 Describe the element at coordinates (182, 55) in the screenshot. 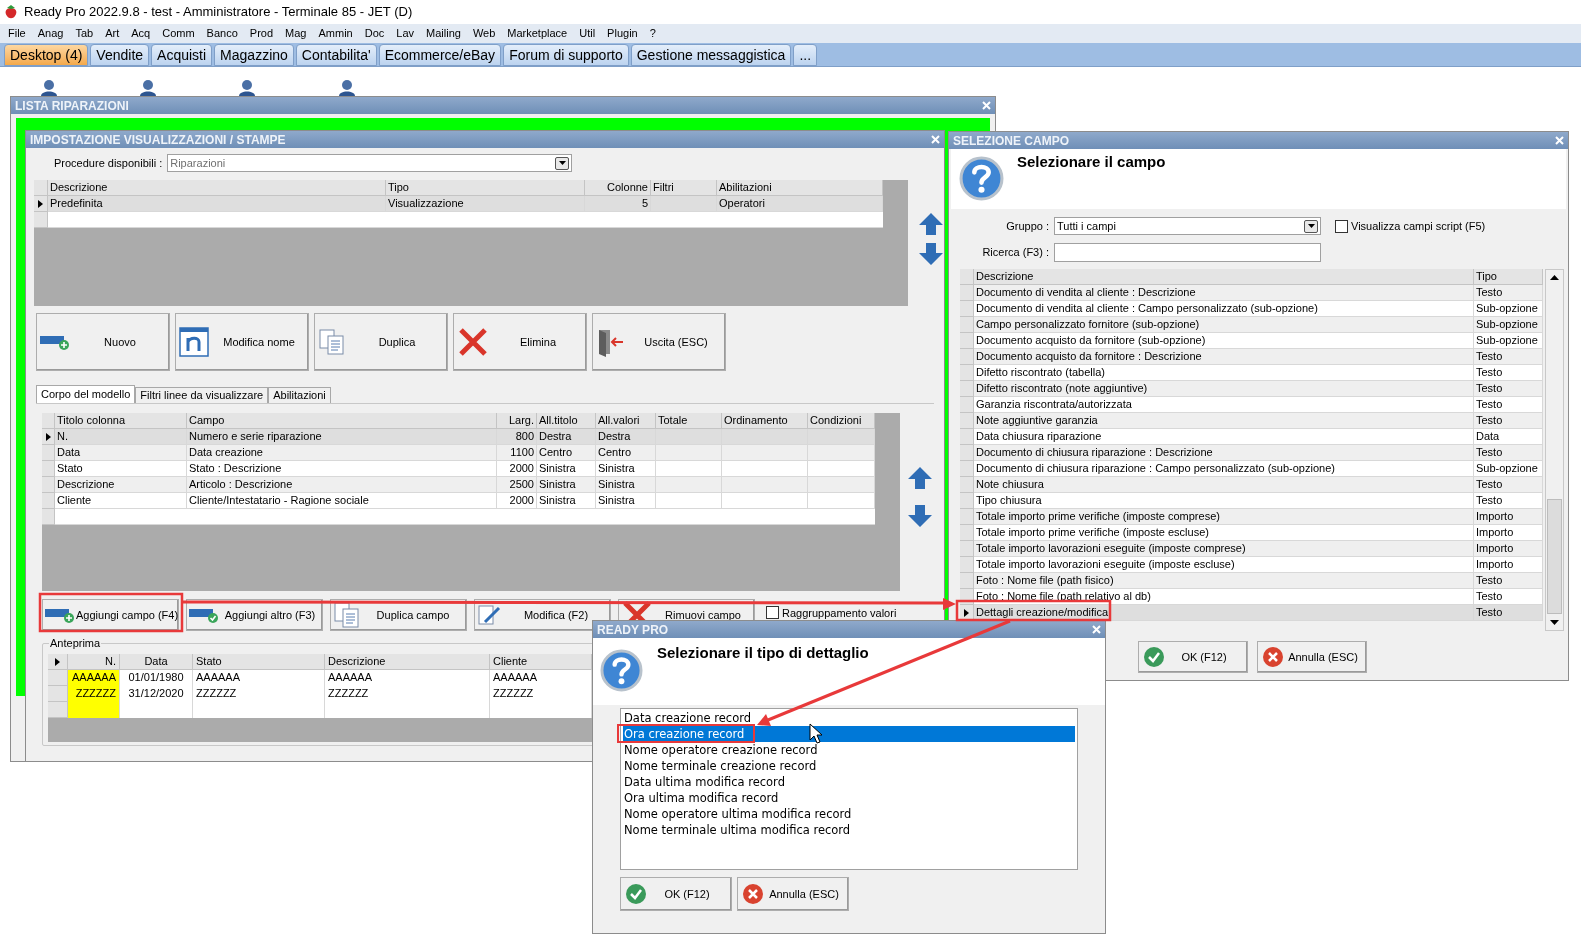

I see `tab: Acquisti` at that location.